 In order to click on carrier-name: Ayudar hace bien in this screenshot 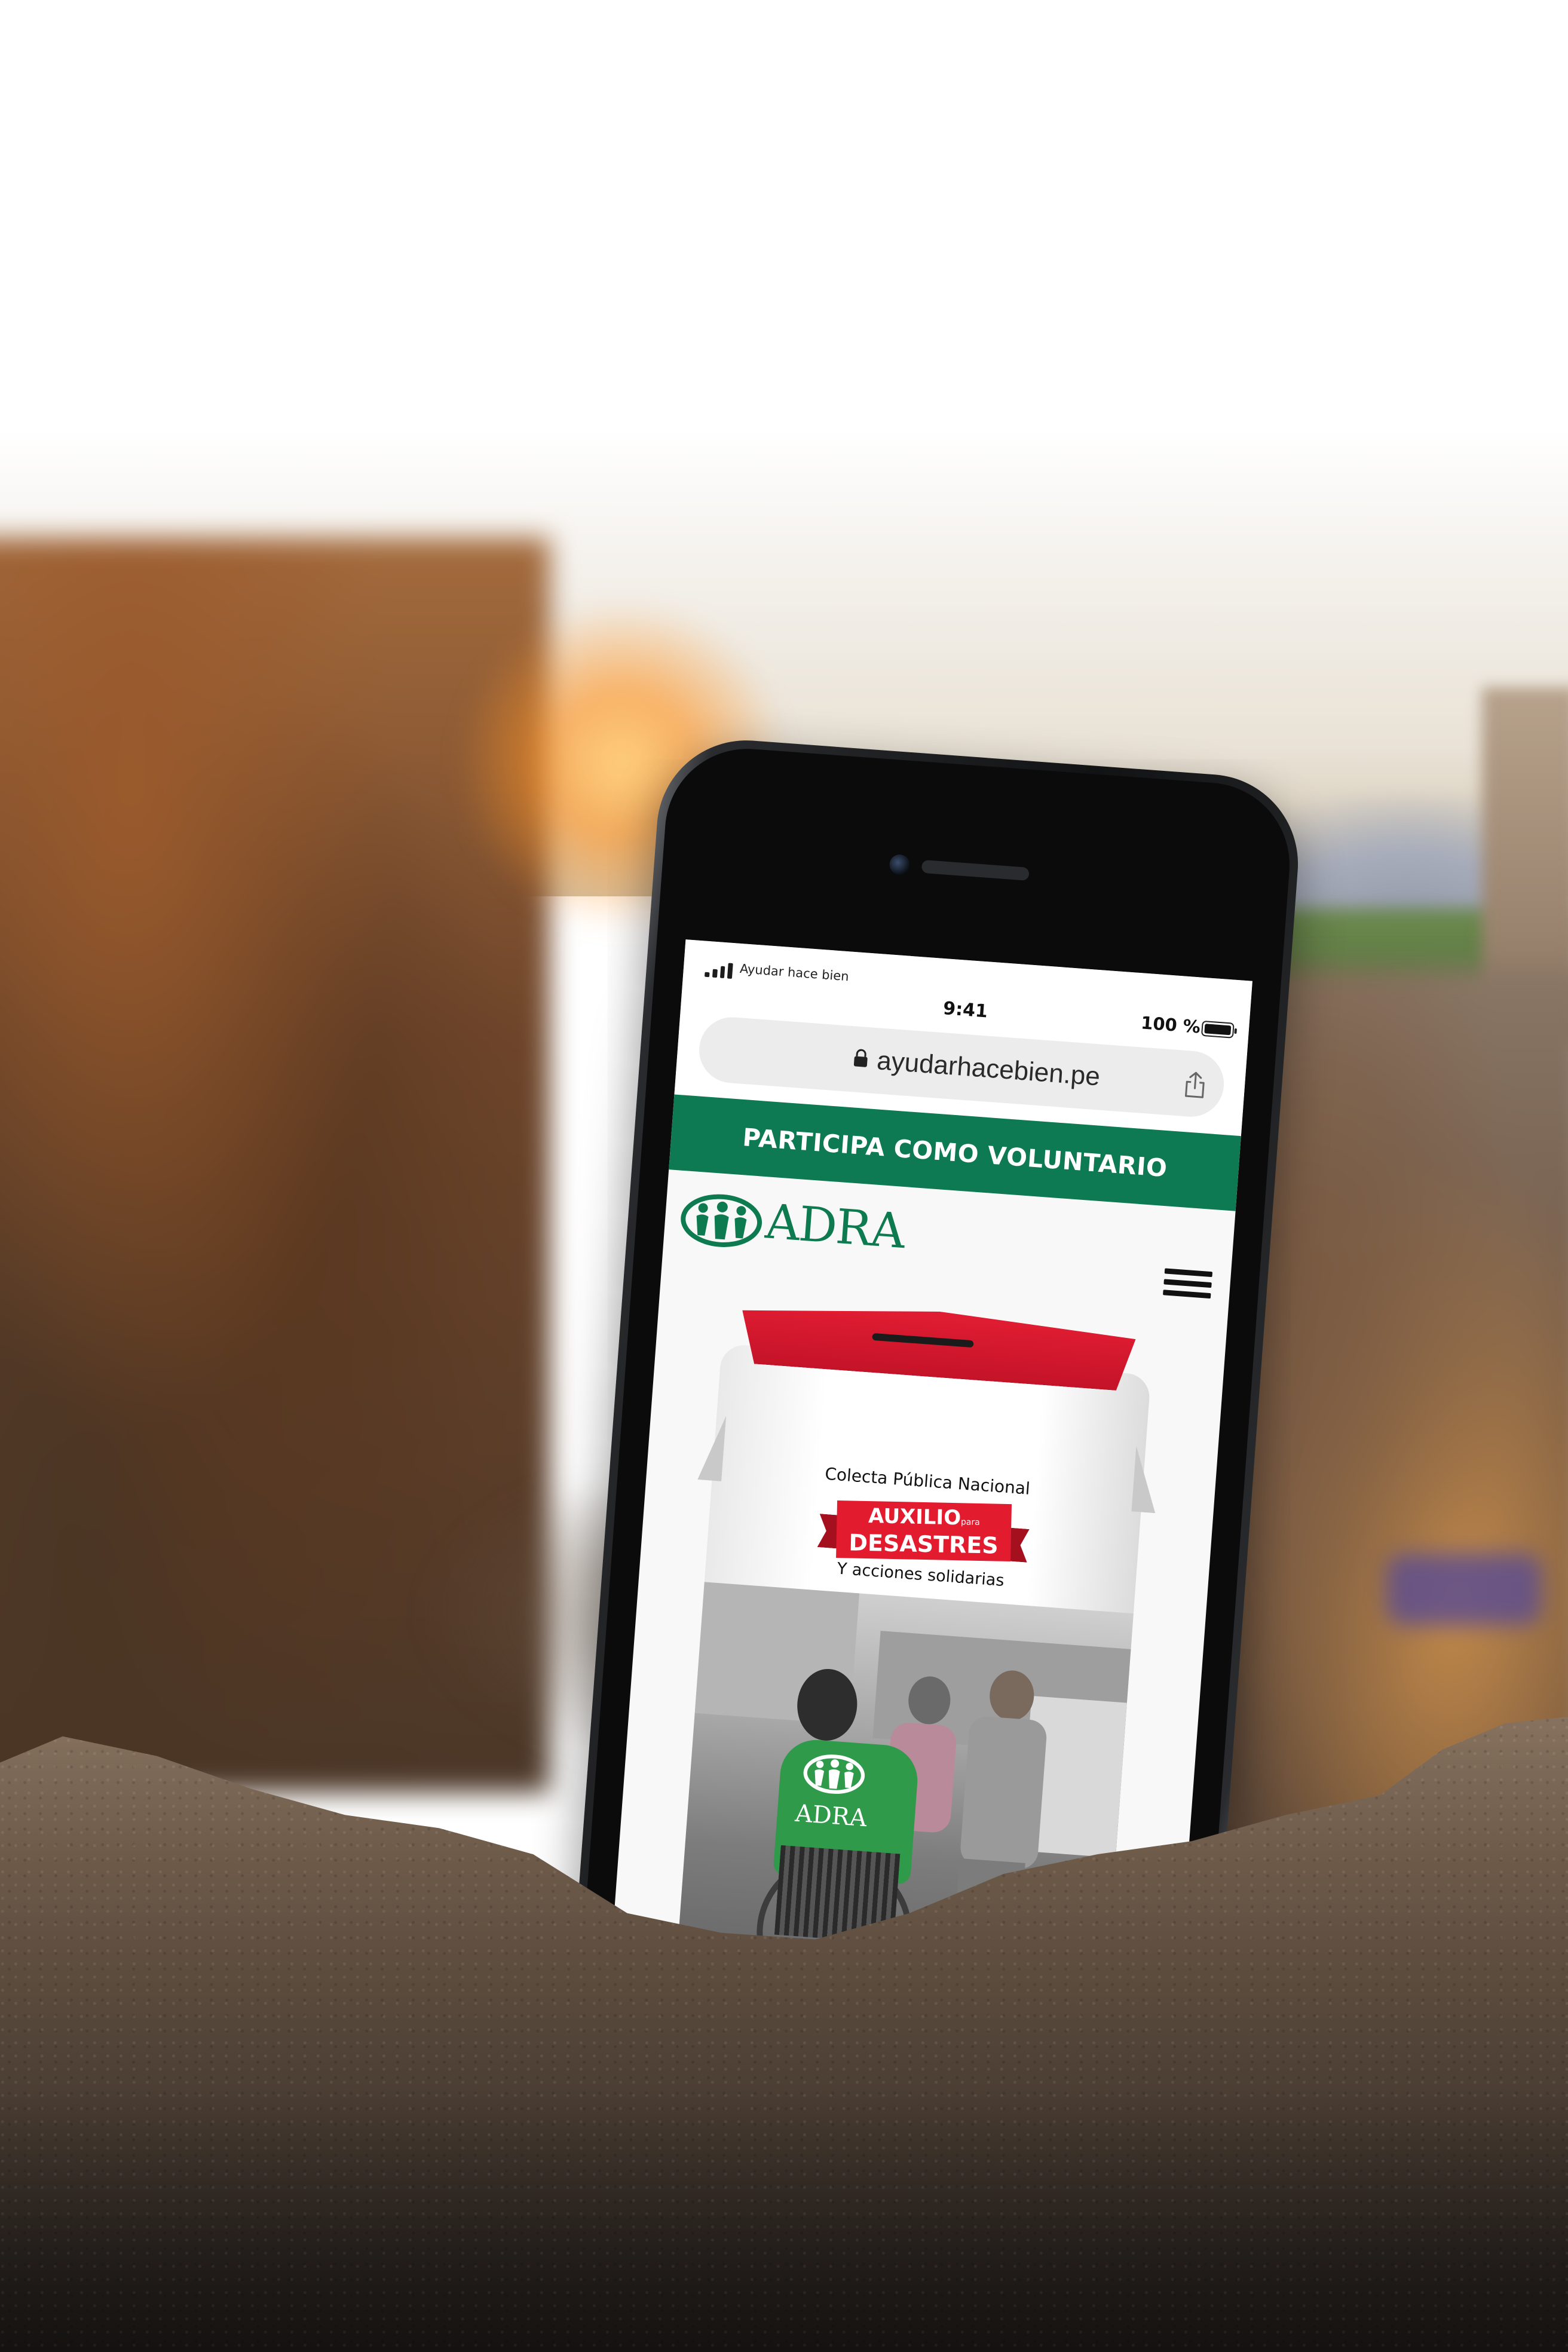, I will do `click(794, 972)`.